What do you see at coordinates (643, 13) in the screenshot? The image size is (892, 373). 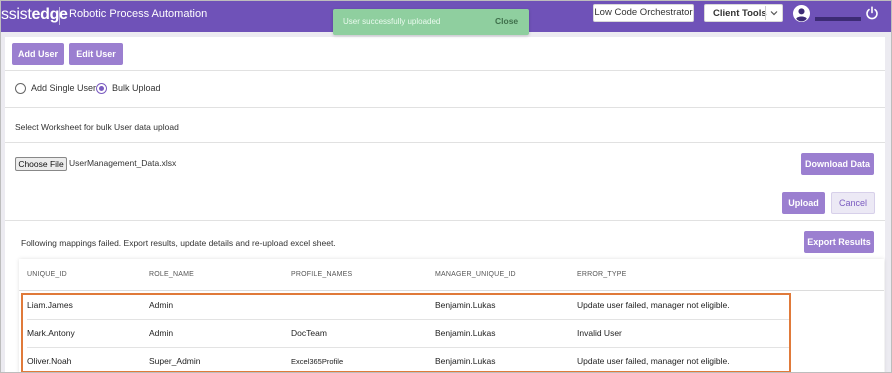 I see `low-code-orchestrator-button: Low Code Orchestrator` at bounding box center [643, 13].